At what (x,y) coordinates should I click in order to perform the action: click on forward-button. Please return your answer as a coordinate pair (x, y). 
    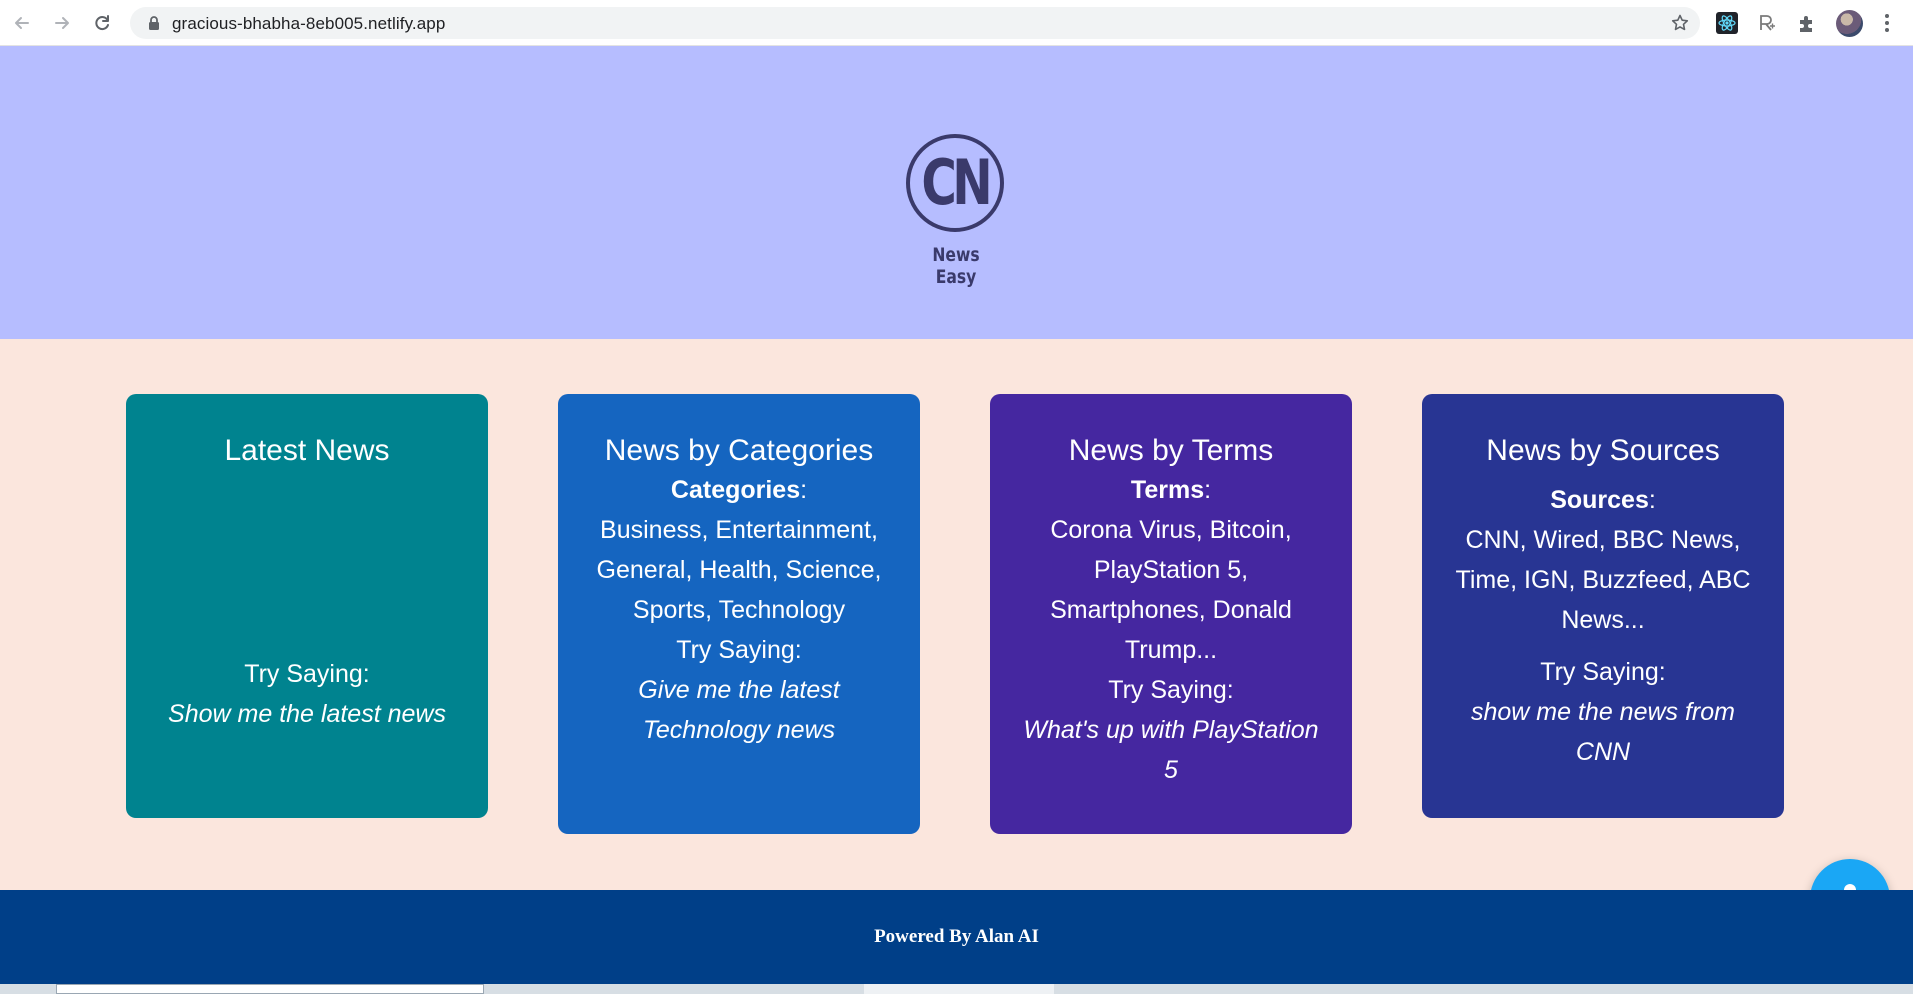
    Looking at the image, I should click on (62, 23).